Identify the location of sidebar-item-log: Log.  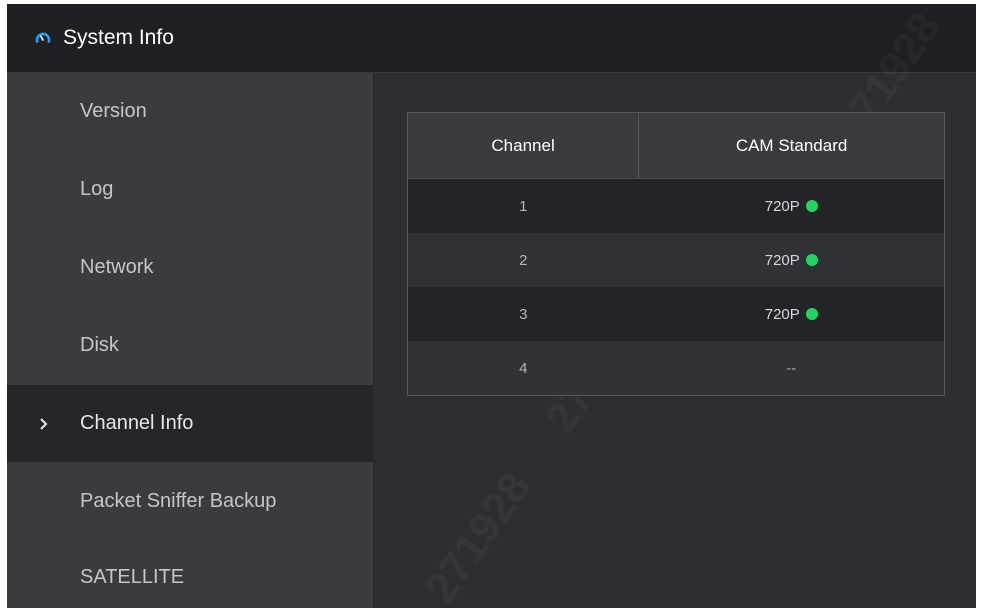
(190, 189).